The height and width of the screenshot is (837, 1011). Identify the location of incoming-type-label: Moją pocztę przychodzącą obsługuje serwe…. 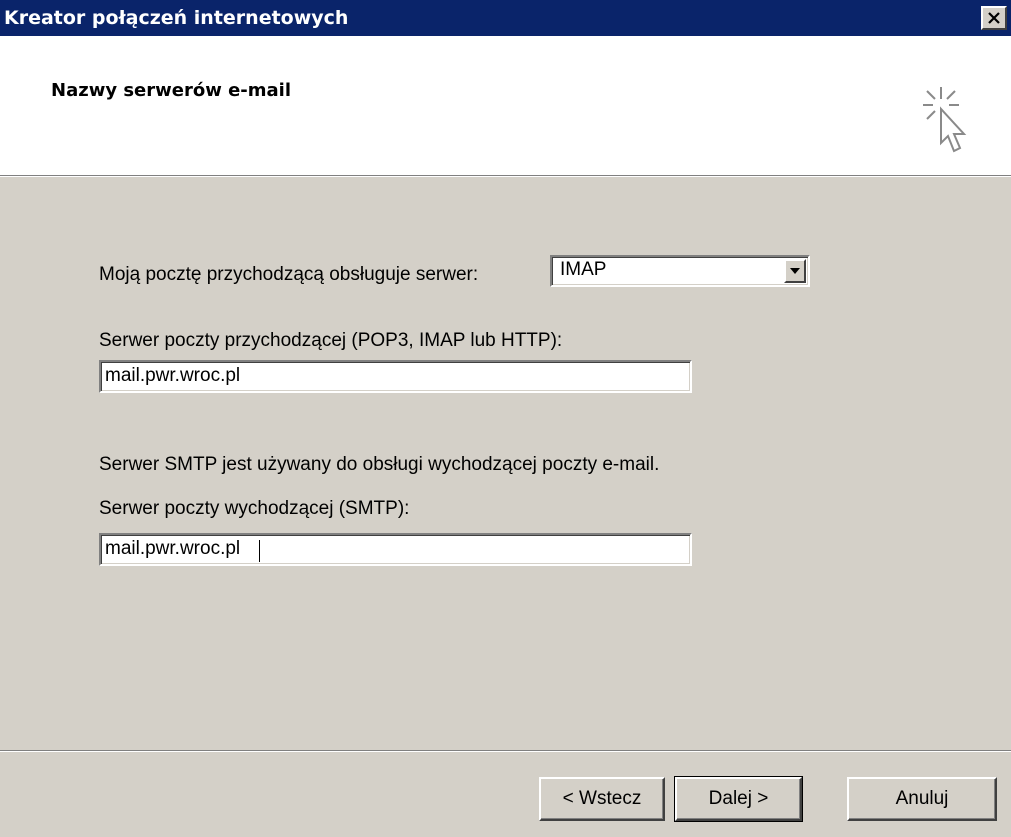
(289, 274).